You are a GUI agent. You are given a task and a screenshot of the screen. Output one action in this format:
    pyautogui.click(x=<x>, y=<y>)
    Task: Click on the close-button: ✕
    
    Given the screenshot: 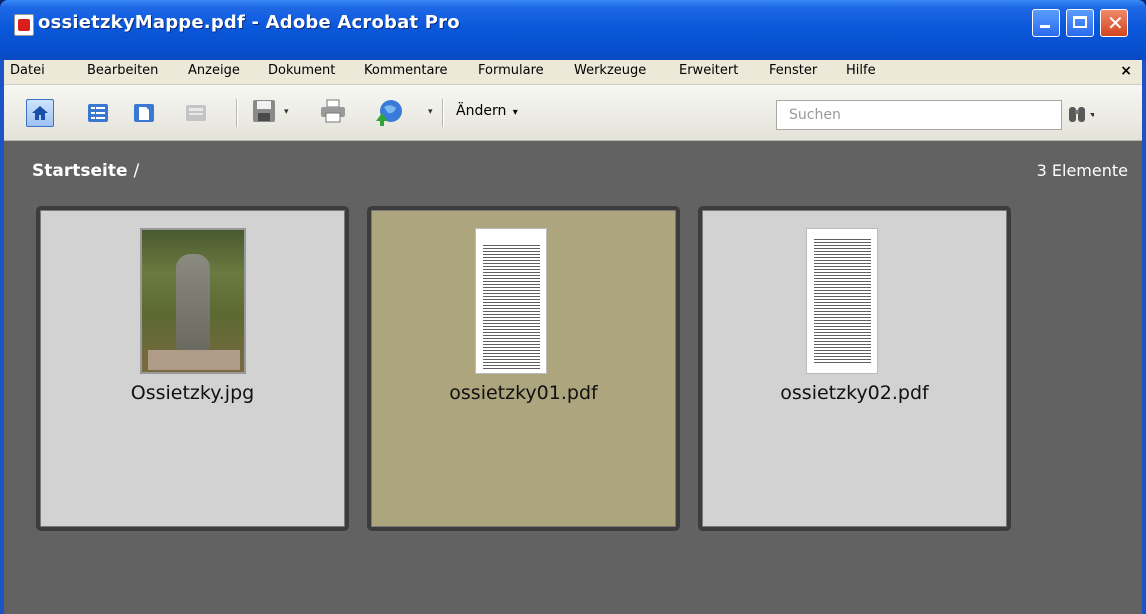 What is the action you would take?
    pyautogui.click(x=1114, y=23)
    